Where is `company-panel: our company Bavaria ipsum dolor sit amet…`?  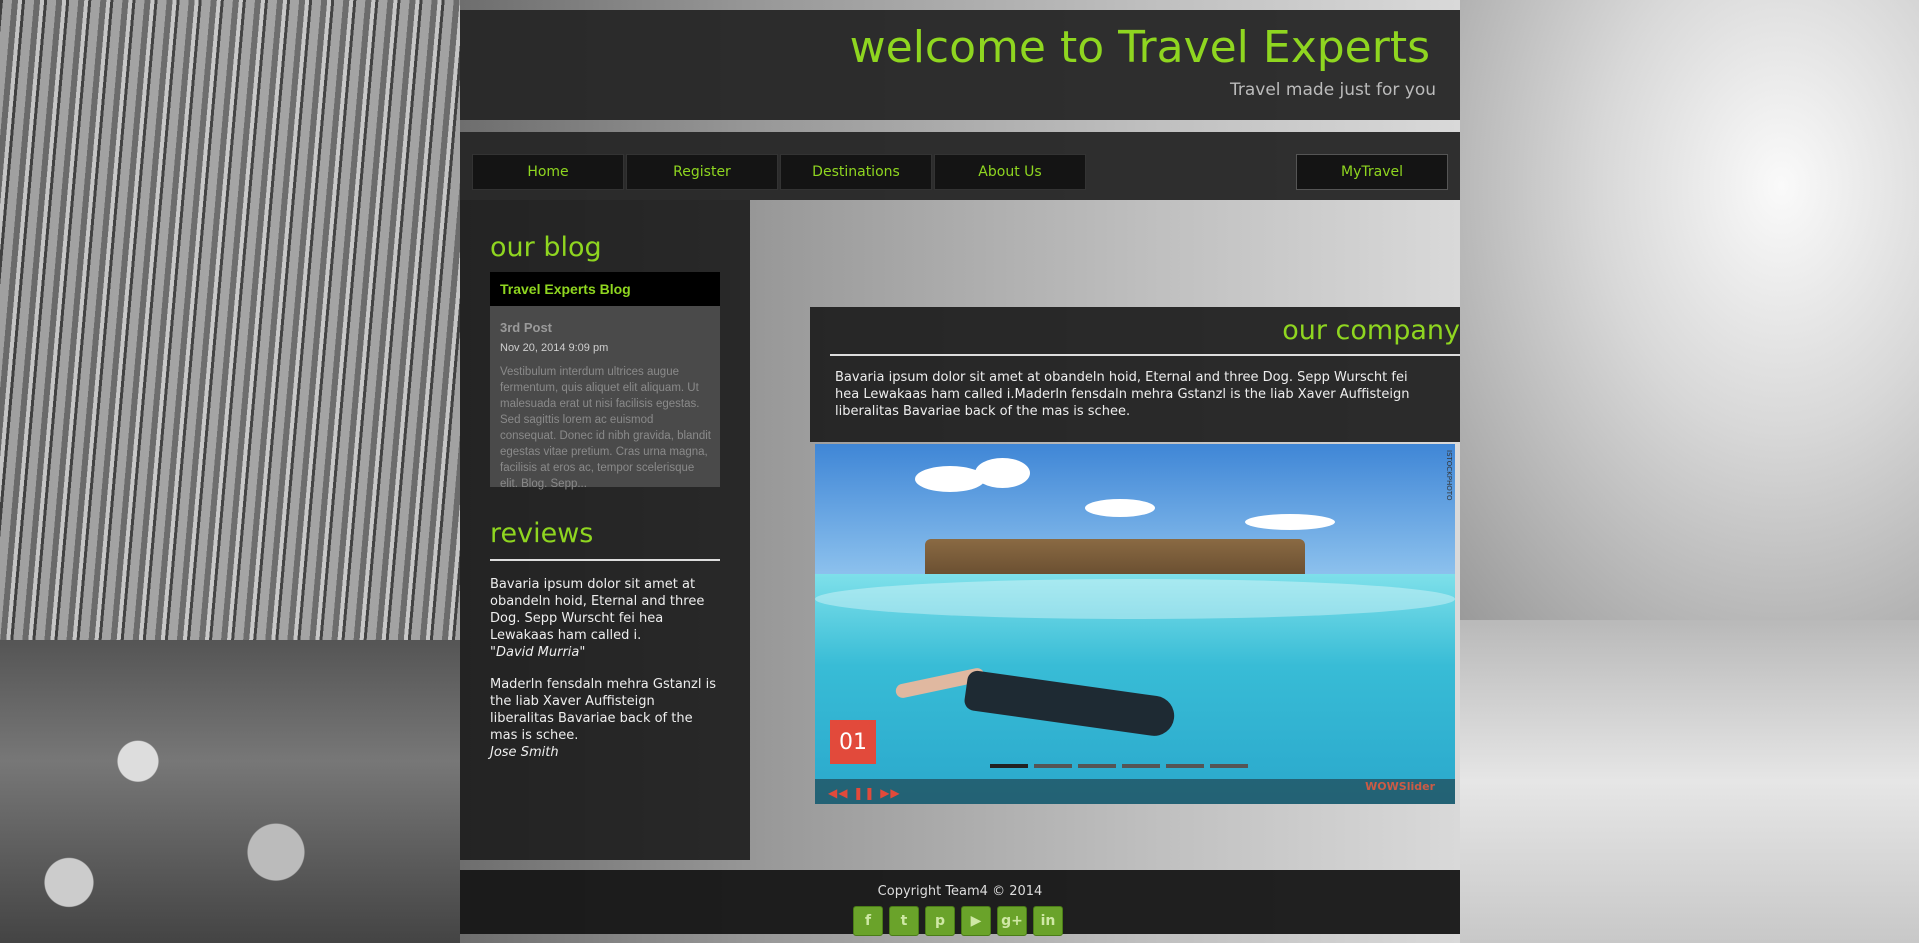 company-panel: our company Bavaria ipsum dolor sit amet… is located at coordinates (1135, 374).